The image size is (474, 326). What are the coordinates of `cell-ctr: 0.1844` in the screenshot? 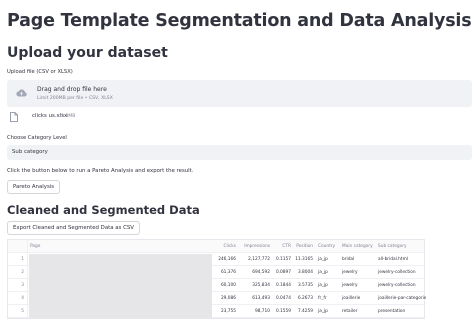 It's located at (283, 285).